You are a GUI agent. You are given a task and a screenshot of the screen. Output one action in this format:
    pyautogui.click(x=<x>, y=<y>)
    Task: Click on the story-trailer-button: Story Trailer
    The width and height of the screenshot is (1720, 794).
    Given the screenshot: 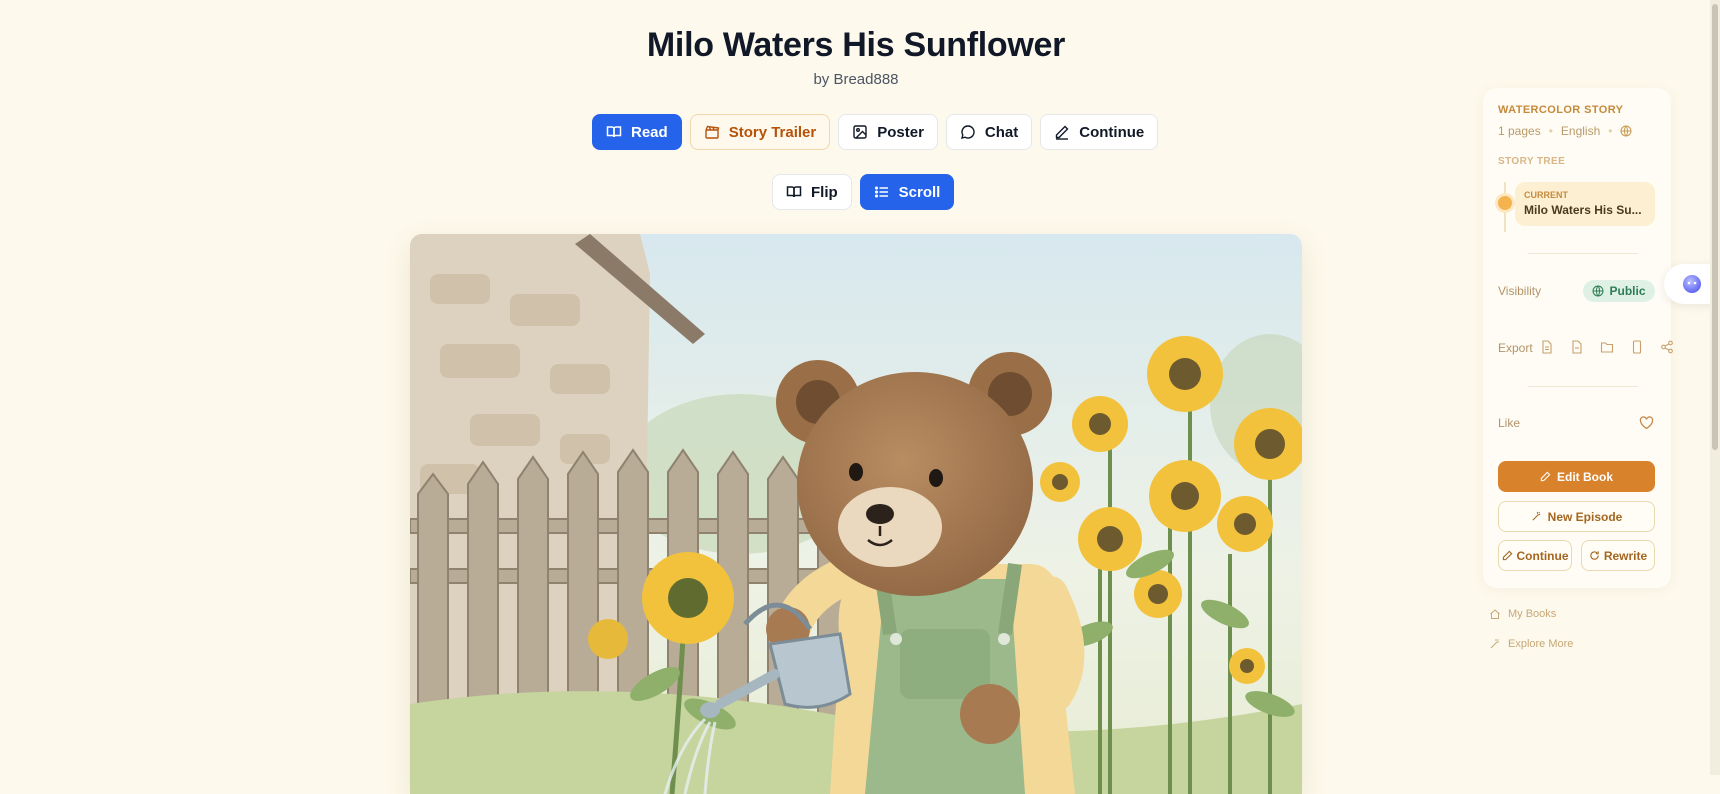 What is the action you would take?
    pyautogui.click(x=760, y=132)
    